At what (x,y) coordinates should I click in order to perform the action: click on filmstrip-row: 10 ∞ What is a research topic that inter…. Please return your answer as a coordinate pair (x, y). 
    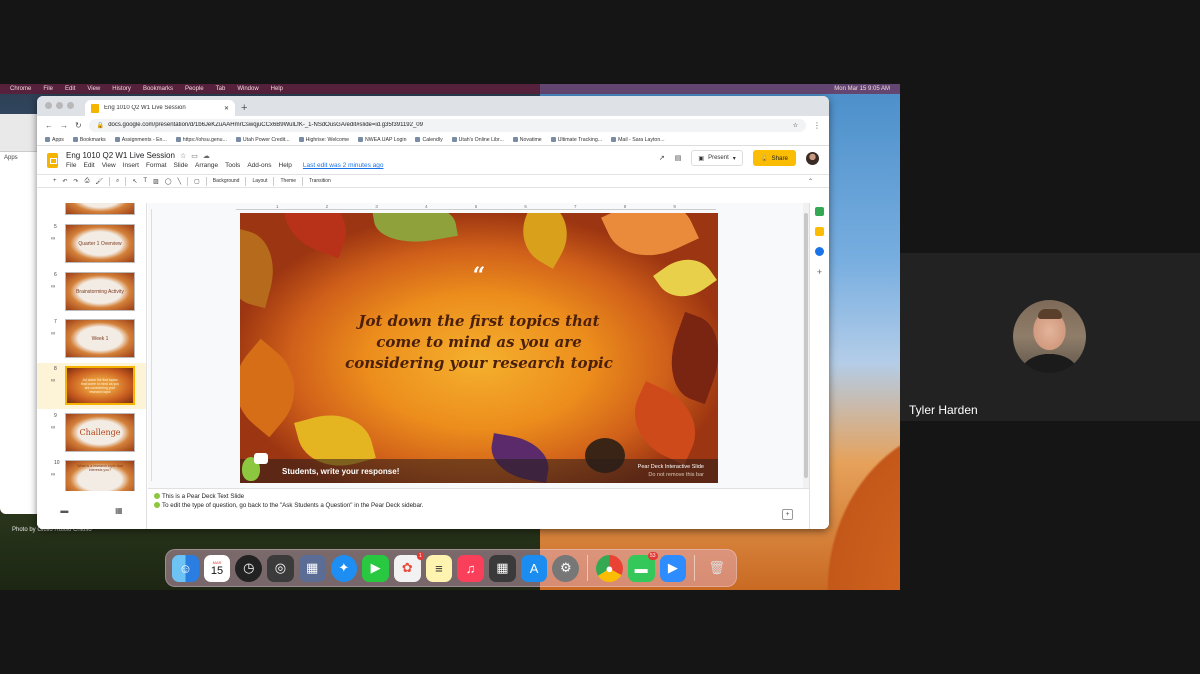
    Looking at the image, I should click on (91, 474).